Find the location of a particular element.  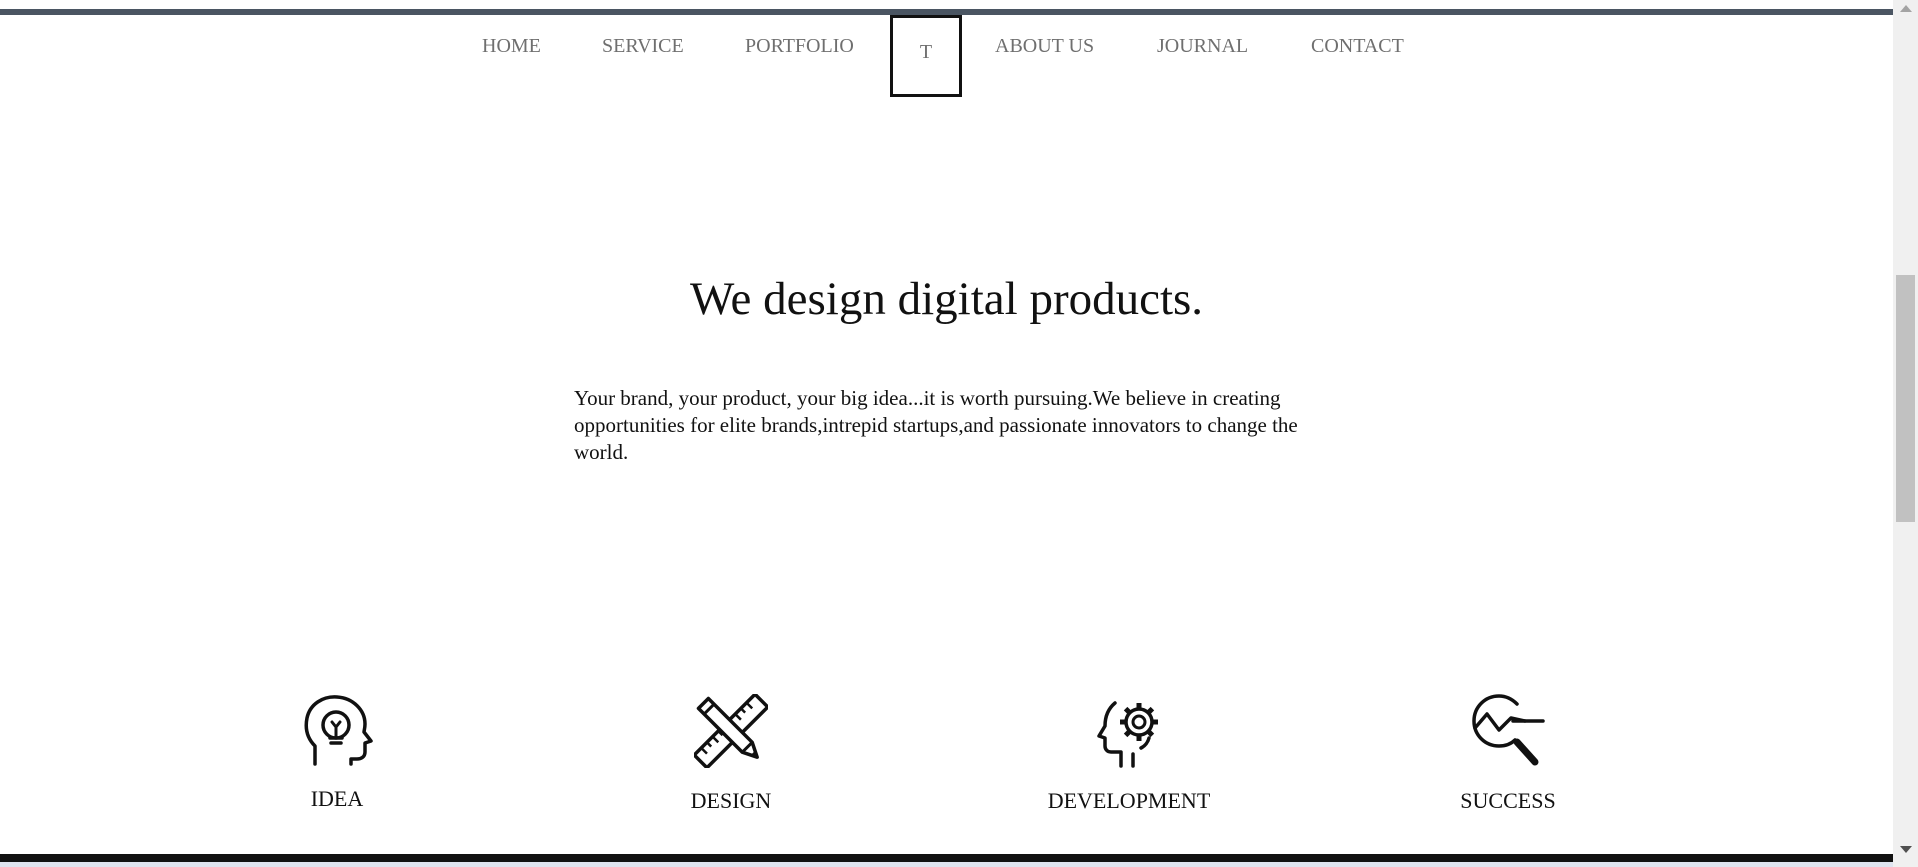

feature-development-label: DEVELOPMENT is located at coordinates (1129, 800).